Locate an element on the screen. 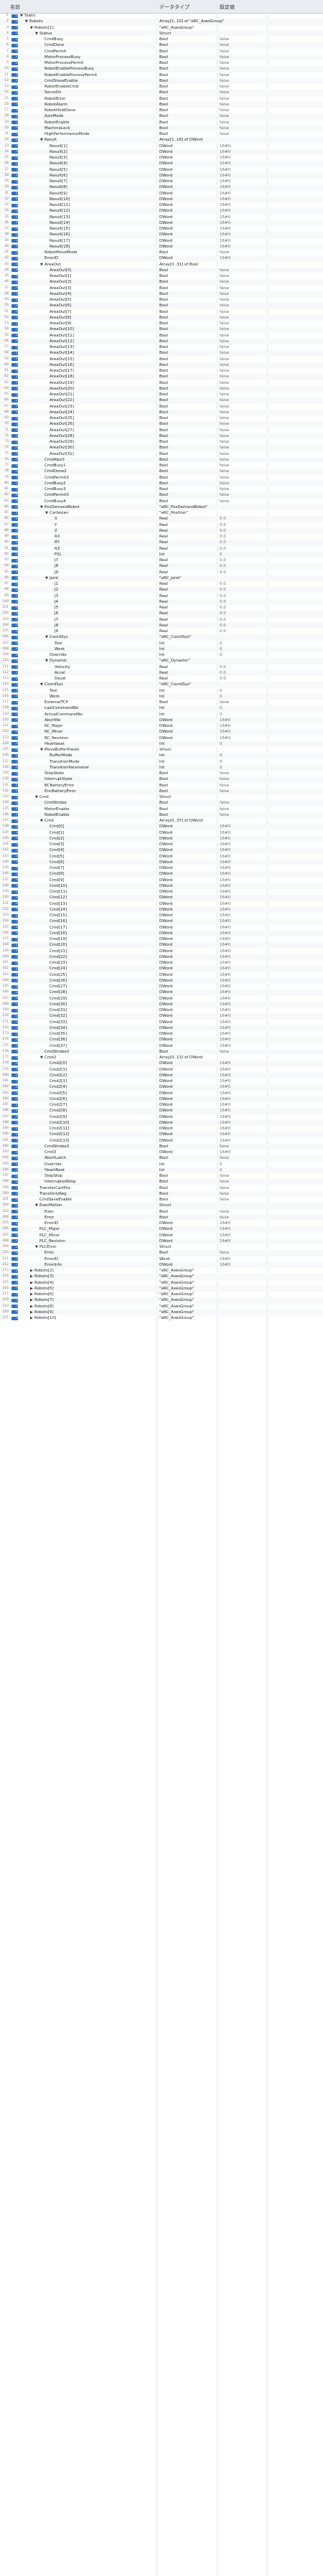 The image size is (323, 2576). tag-name-cell: RobotMoveMode is located at coordinates (59, 252).